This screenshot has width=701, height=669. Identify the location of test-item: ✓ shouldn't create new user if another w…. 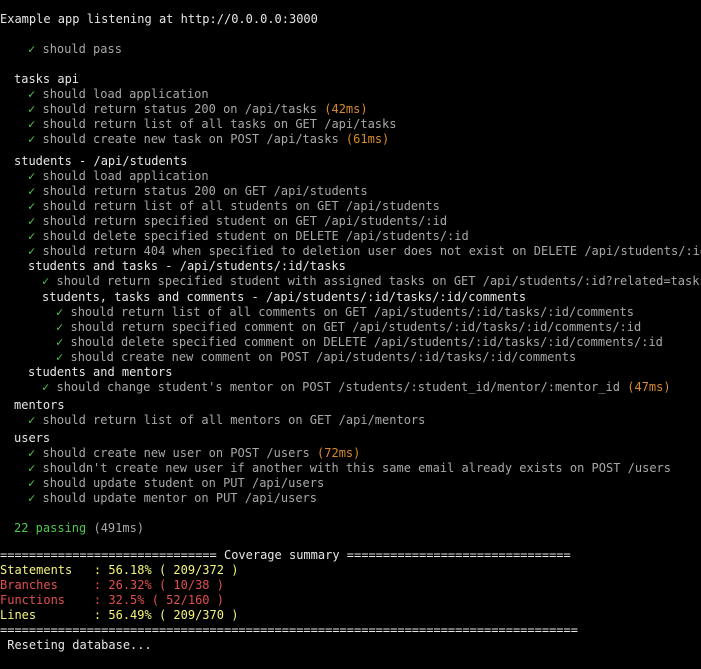
(350, 468).